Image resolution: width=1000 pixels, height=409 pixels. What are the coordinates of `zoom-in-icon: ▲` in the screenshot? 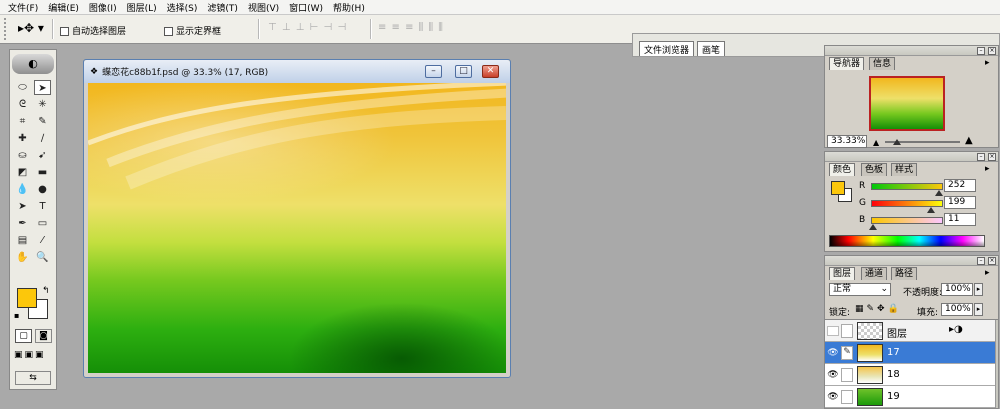 It's located at (969, 140).